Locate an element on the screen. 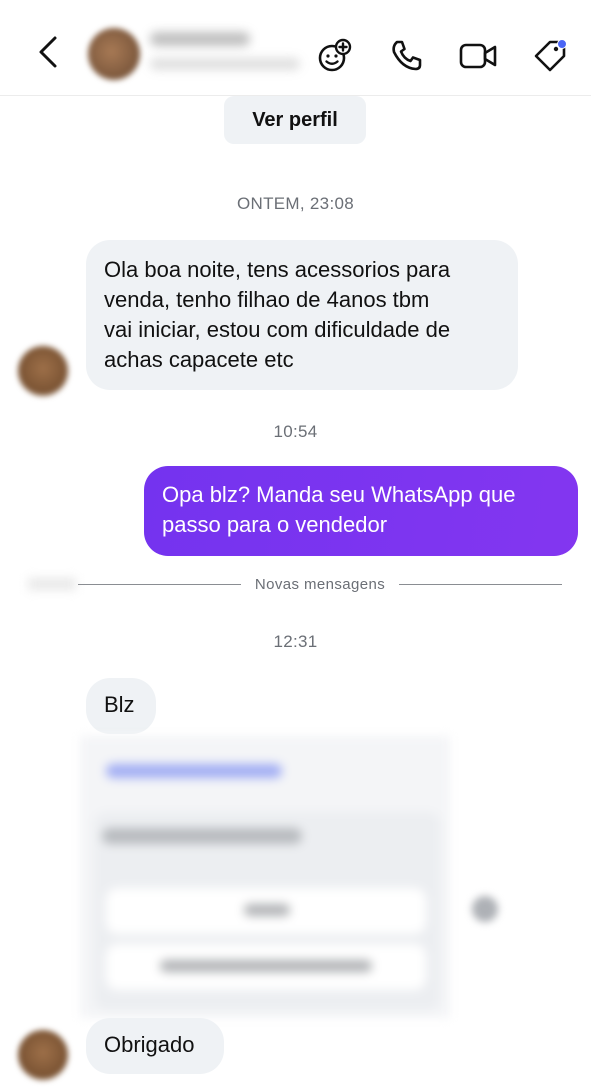  blurred-link is located at coordinates (194, 771).